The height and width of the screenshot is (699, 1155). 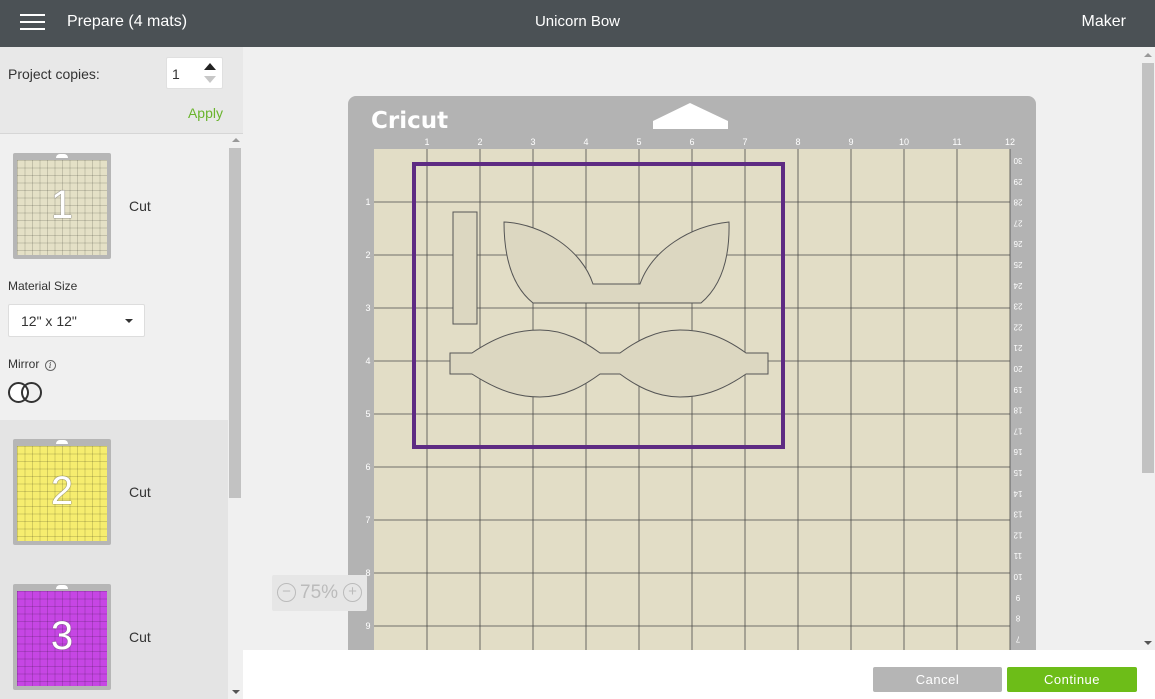 What do you see at coordinates (1017, 472) in the screenshot?
I see `ruler-tick-label: 15` at bounding box center [1017, 472].